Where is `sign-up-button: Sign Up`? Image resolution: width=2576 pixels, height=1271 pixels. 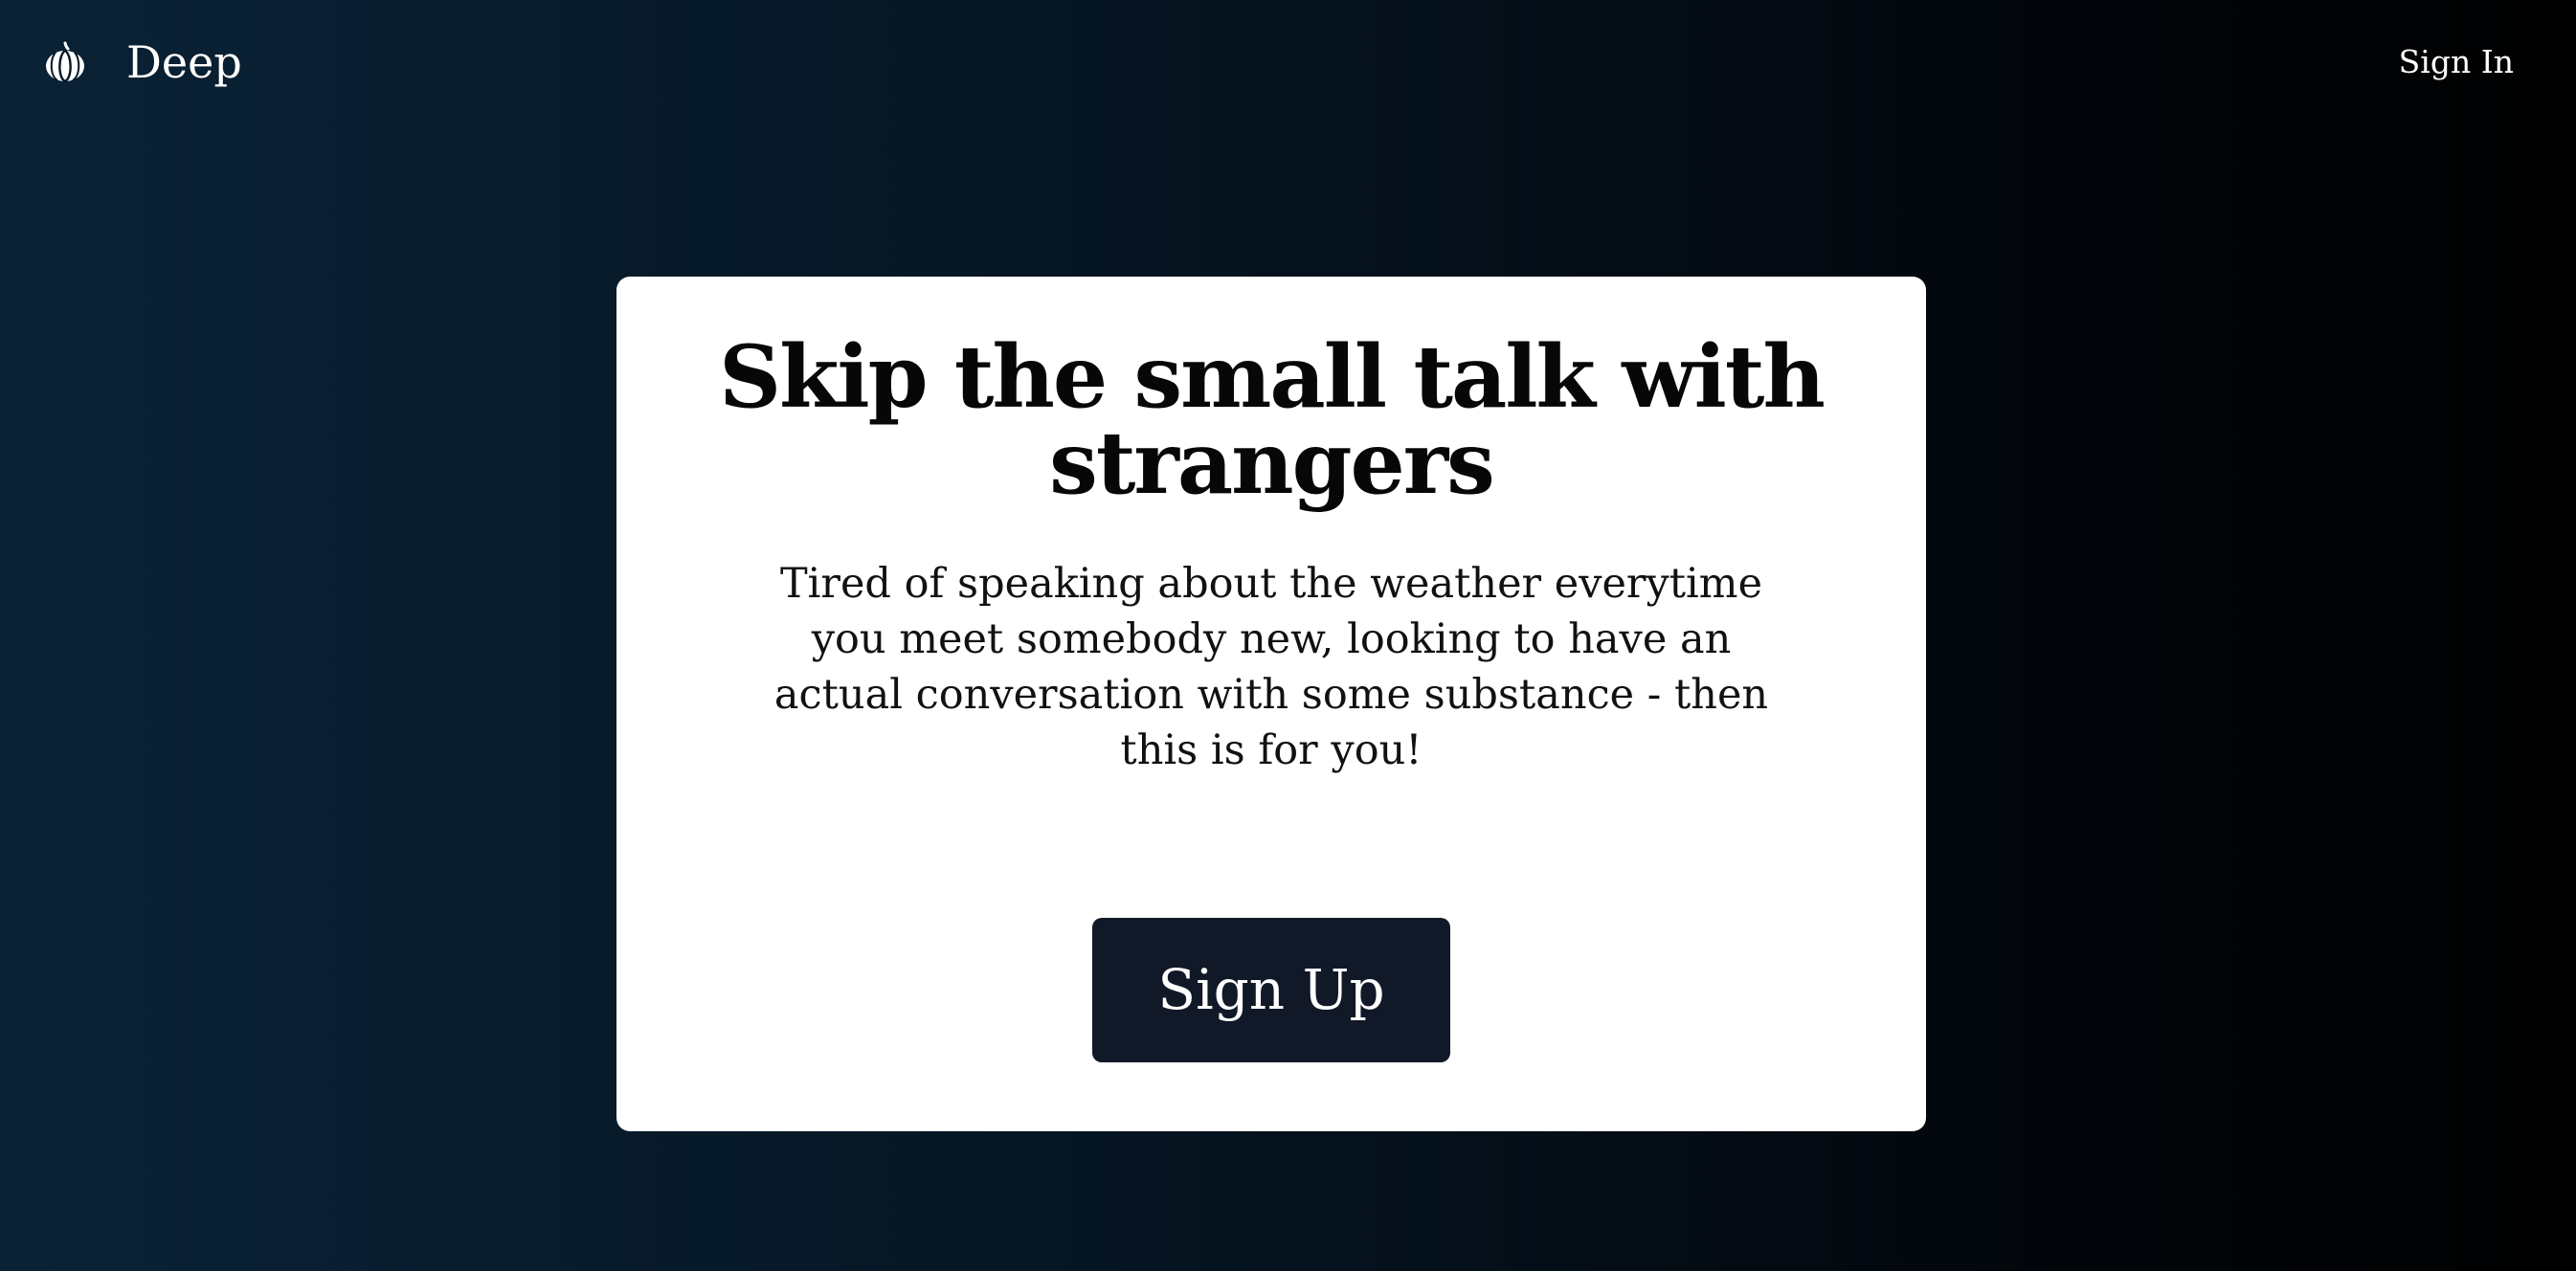
sign-up-button: Sign Up is located at coordinates (1271, 990).